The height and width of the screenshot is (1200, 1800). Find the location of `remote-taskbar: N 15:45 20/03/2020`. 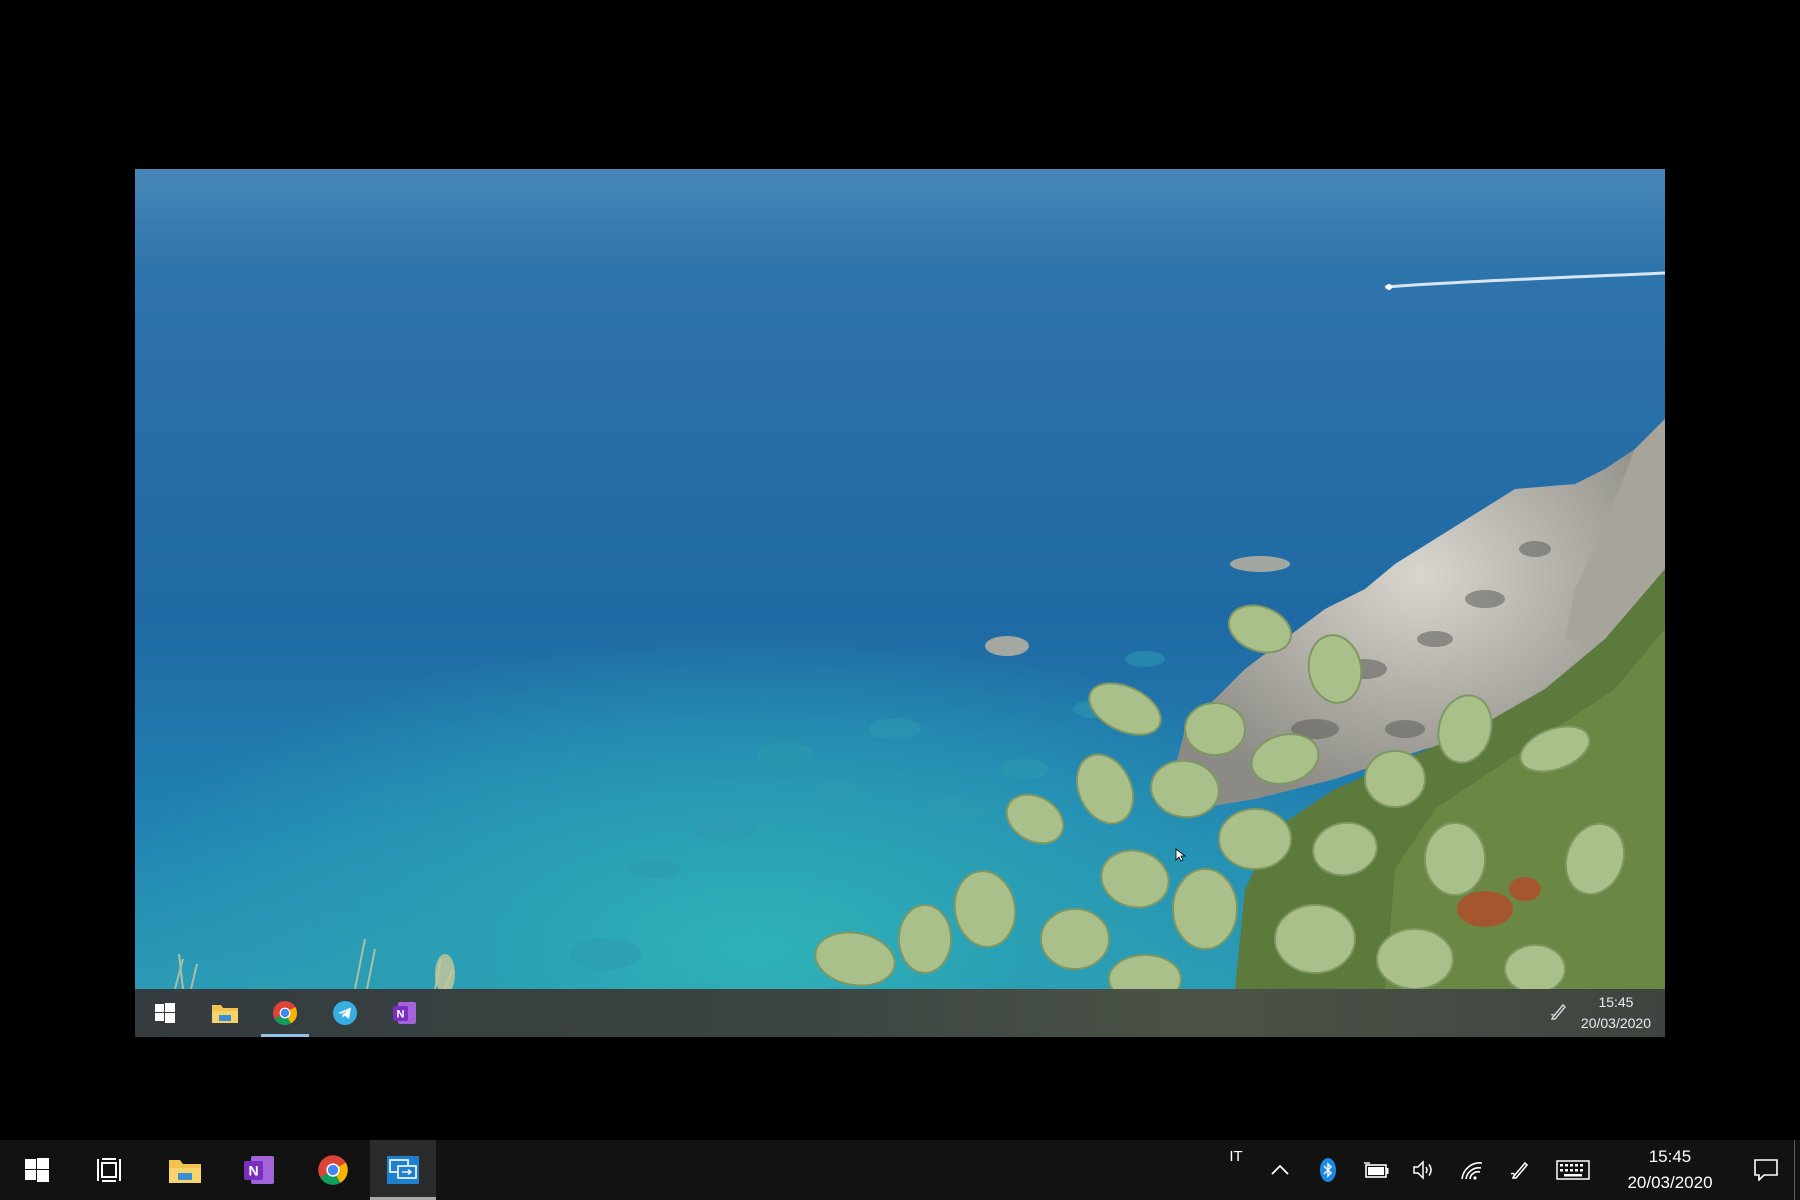

remote-taskbar: N 15:45 20/03/2020 is located at coordinates (900, 1013).